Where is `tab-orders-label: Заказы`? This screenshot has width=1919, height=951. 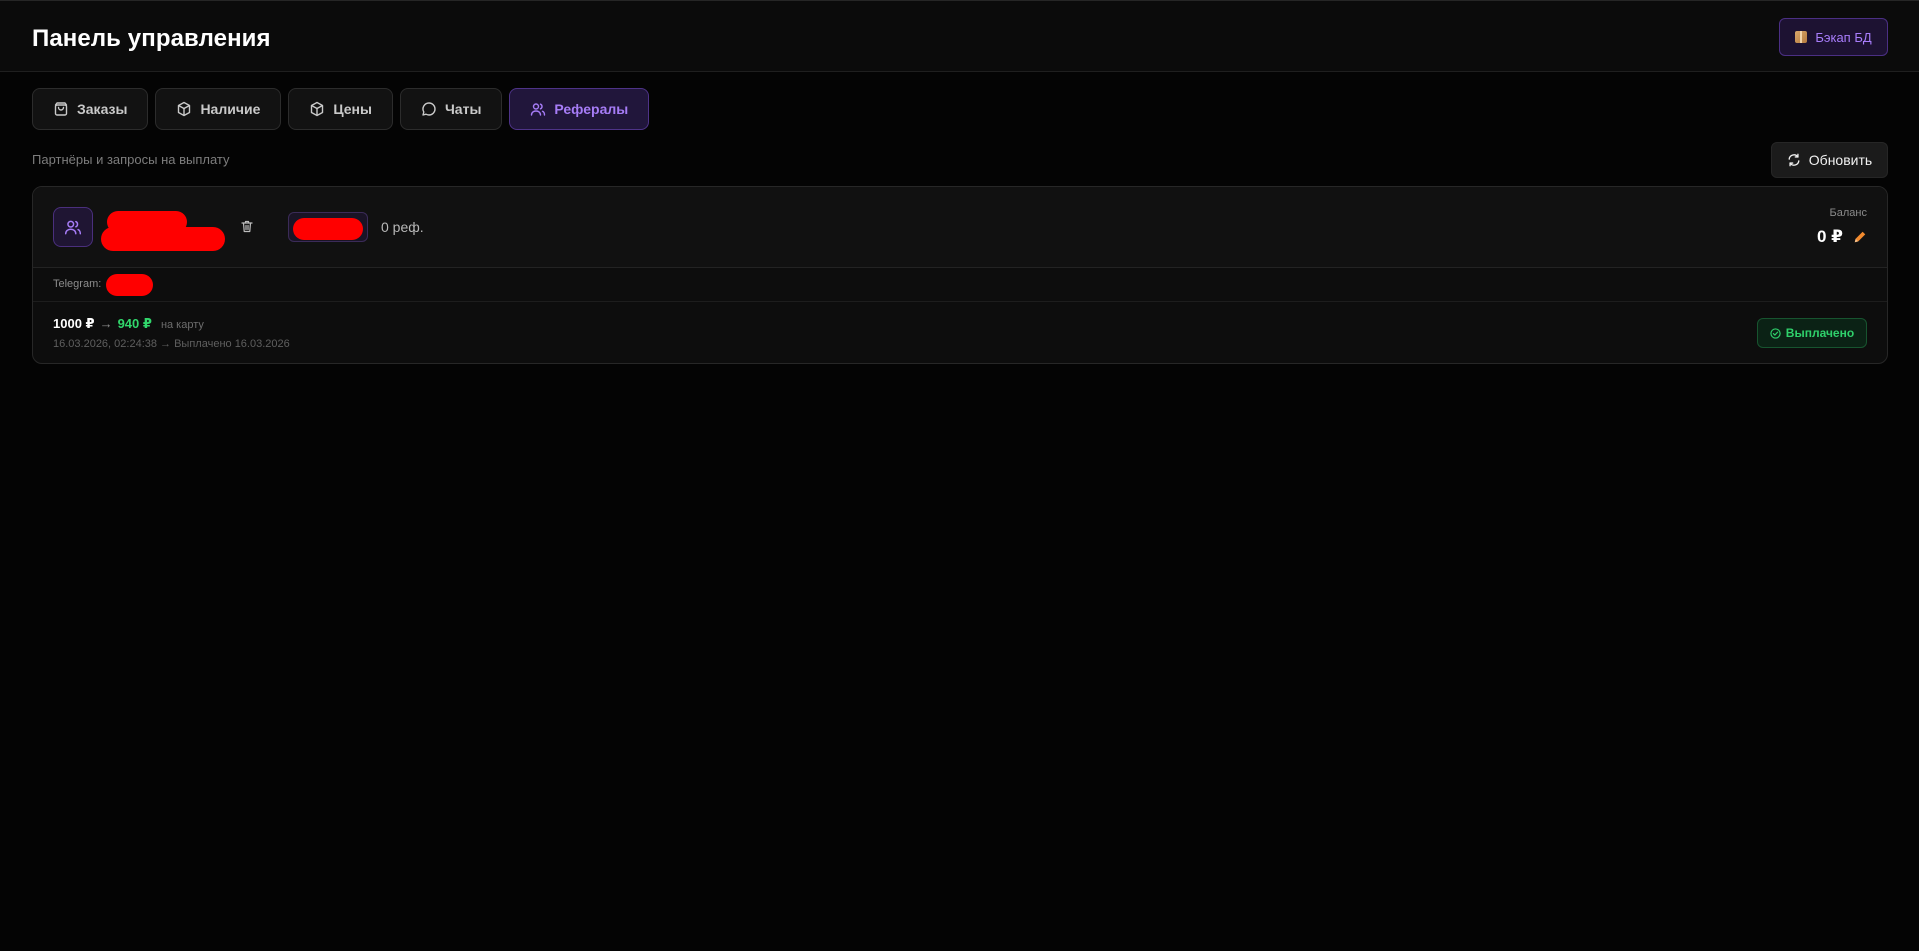
tab-orders-label: Заказы is located at coordinates (102, 109).